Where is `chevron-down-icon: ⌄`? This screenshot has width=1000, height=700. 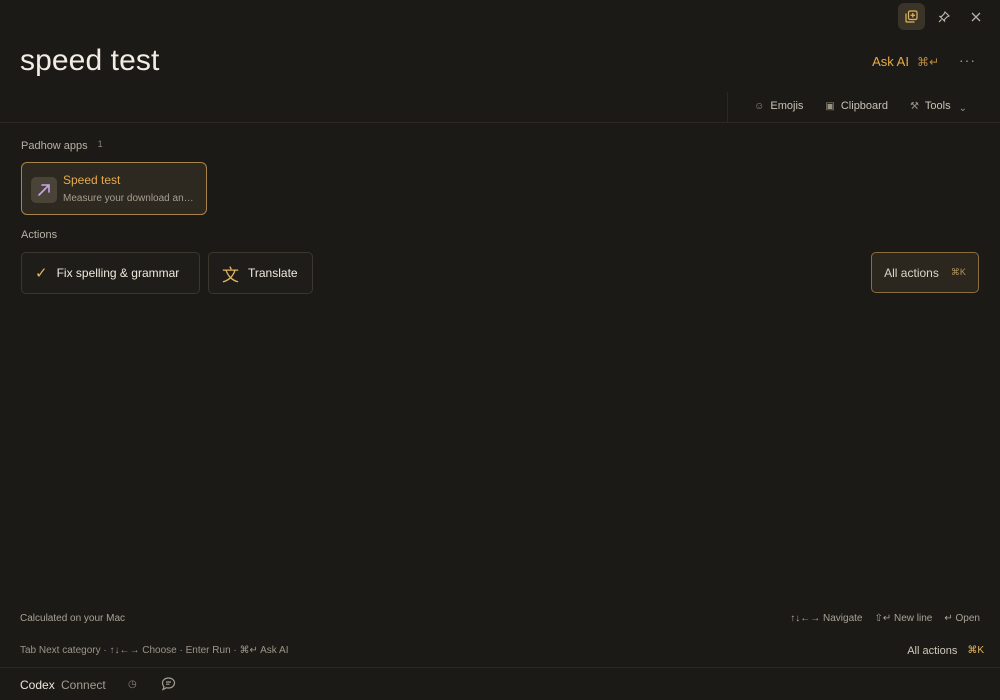
chevron-down-icon: ⌄ is located at coordinates (962, 108).